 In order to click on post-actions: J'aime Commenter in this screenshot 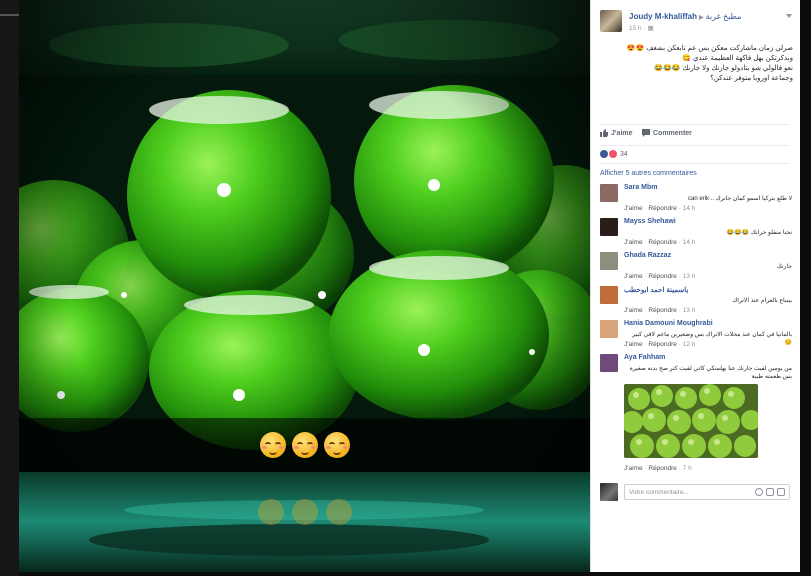, I will do `click(695, 135)`.